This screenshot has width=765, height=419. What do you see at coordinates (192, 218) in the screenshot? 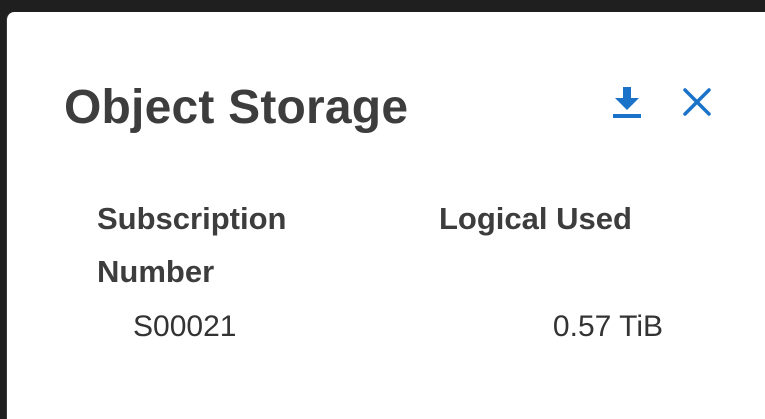
I see `header-subscription-line1: Subscription` at bounding box center [192, 218].